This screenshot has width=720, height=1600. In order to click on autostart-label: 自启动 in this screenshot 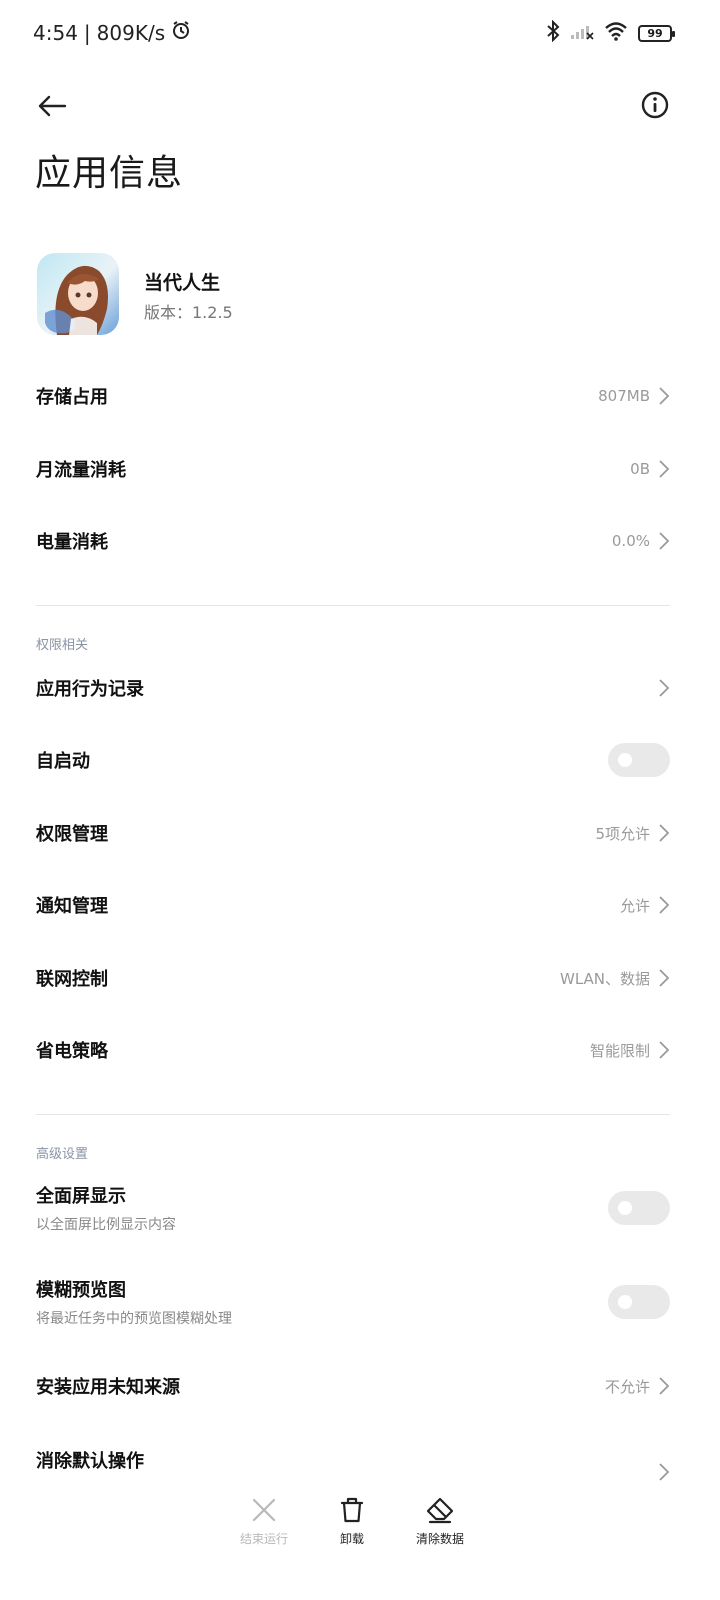, I will do `click(63, 761)`.